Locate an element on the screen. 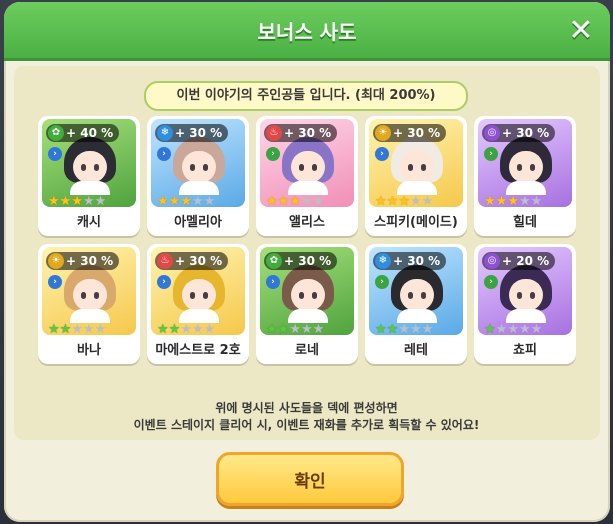  character-card: ❄ + 30 % › ★ ★ ★ ★ ★ 아멜리아 is located at coordinates (198, 176).